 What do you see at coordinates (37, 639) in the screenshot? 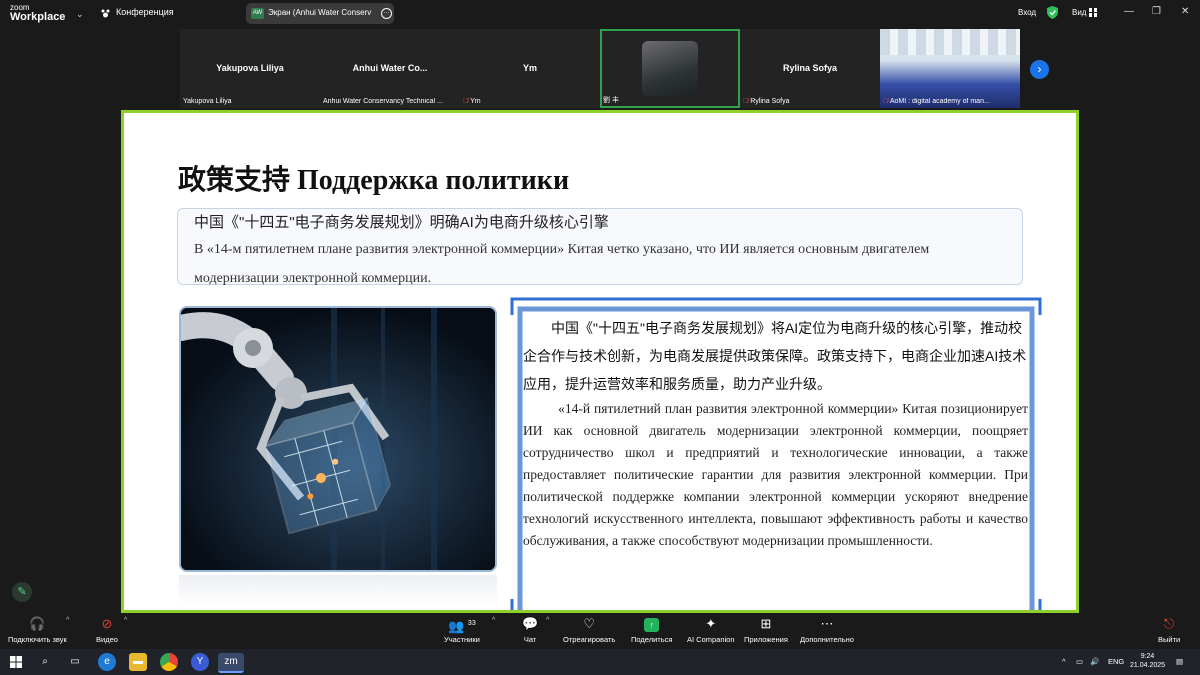
I see `join-audio-label: Подключить звук` at bounding box center [37, 639].